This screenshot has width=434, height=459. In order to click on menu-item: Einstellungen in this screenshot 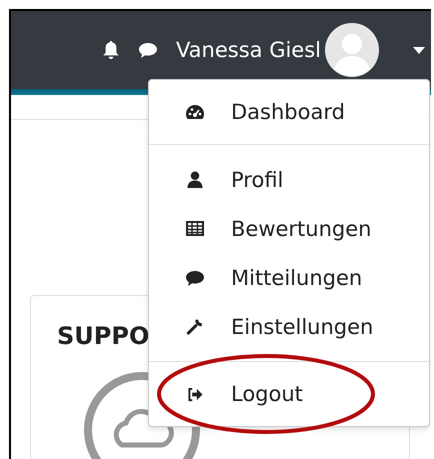, I will do `click(289, 326)`.